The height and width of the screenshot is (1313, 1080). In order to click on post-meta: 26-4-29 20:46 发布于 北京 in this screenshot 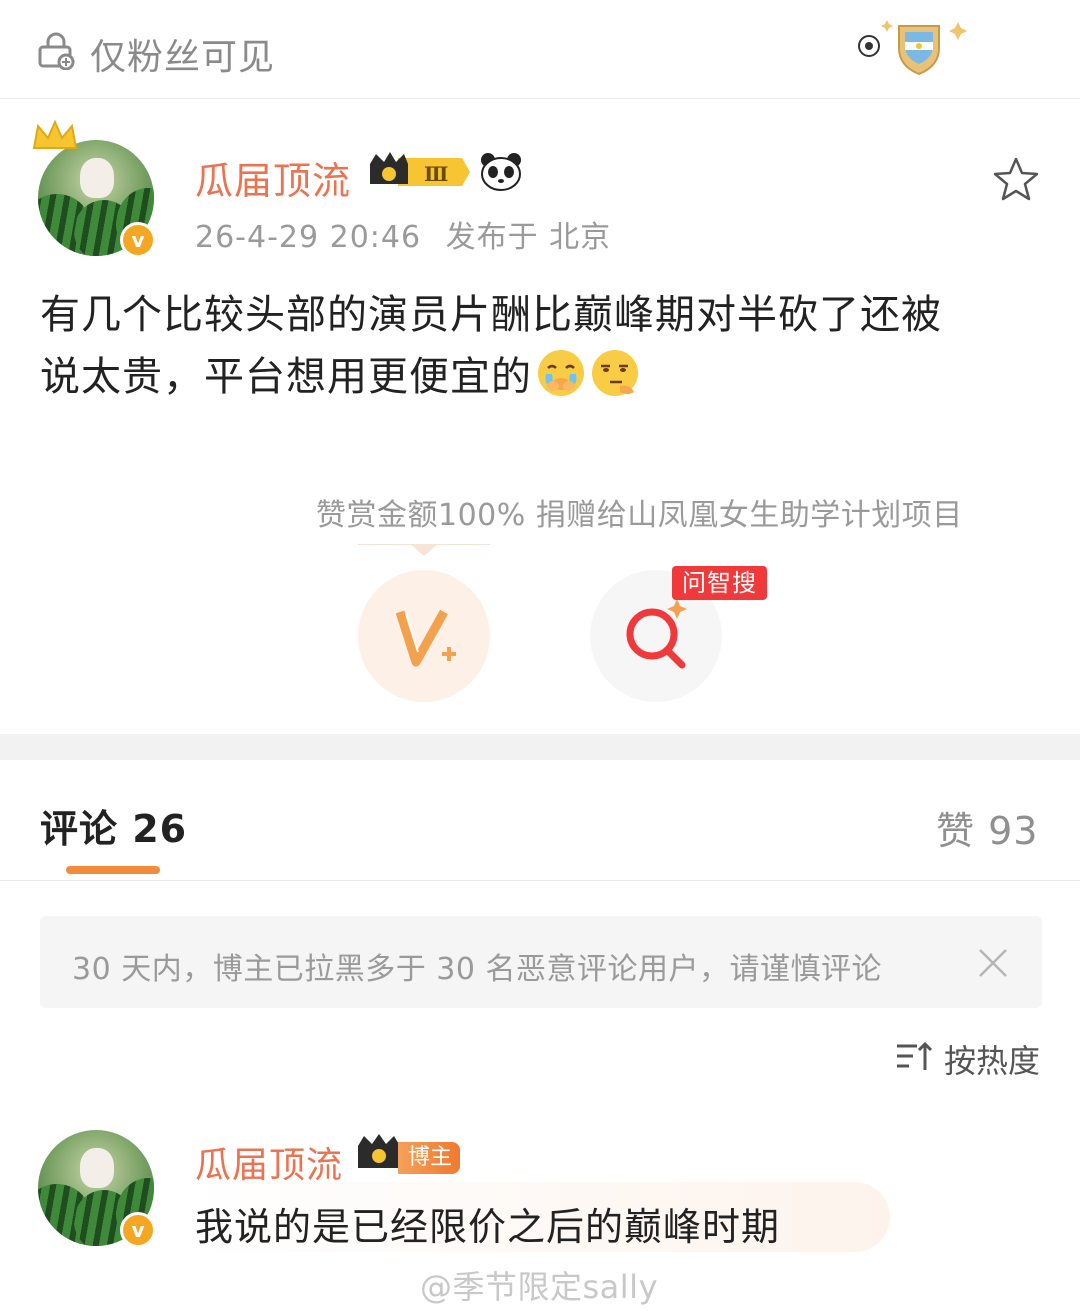, I will do `click(403, 234)`.